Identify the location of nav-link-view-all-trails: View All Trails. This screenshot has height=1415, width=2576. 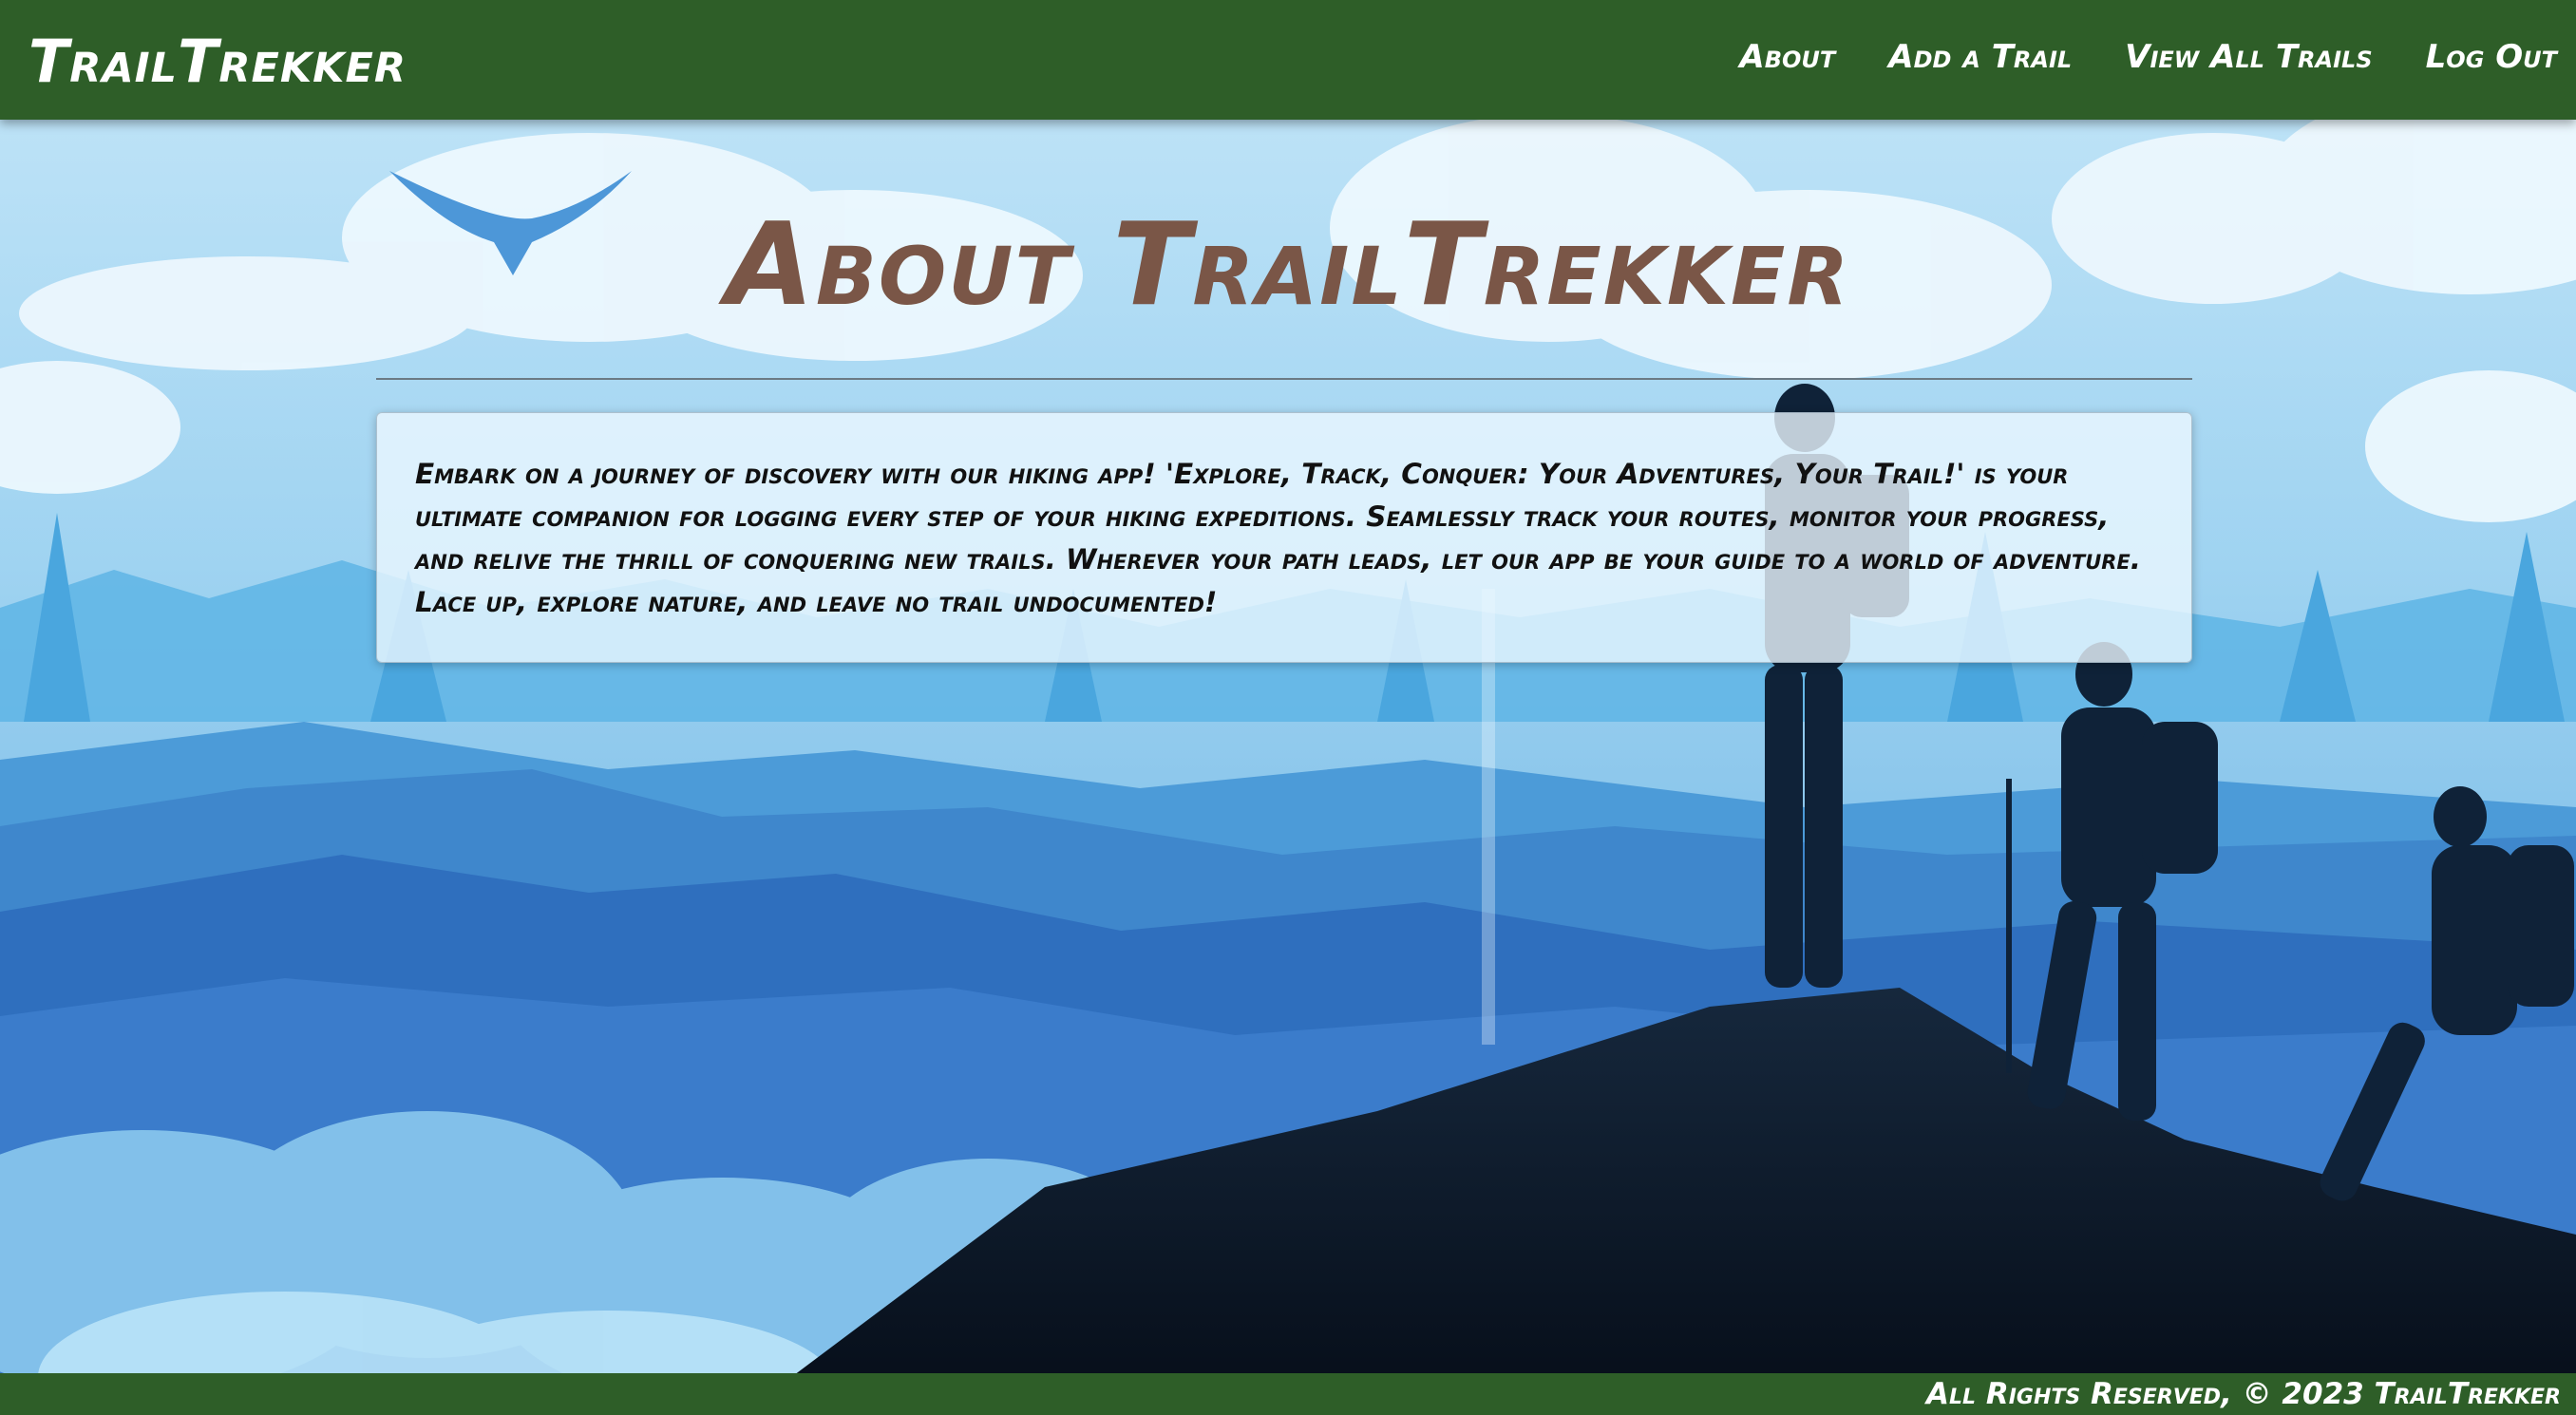
(2248, 57).